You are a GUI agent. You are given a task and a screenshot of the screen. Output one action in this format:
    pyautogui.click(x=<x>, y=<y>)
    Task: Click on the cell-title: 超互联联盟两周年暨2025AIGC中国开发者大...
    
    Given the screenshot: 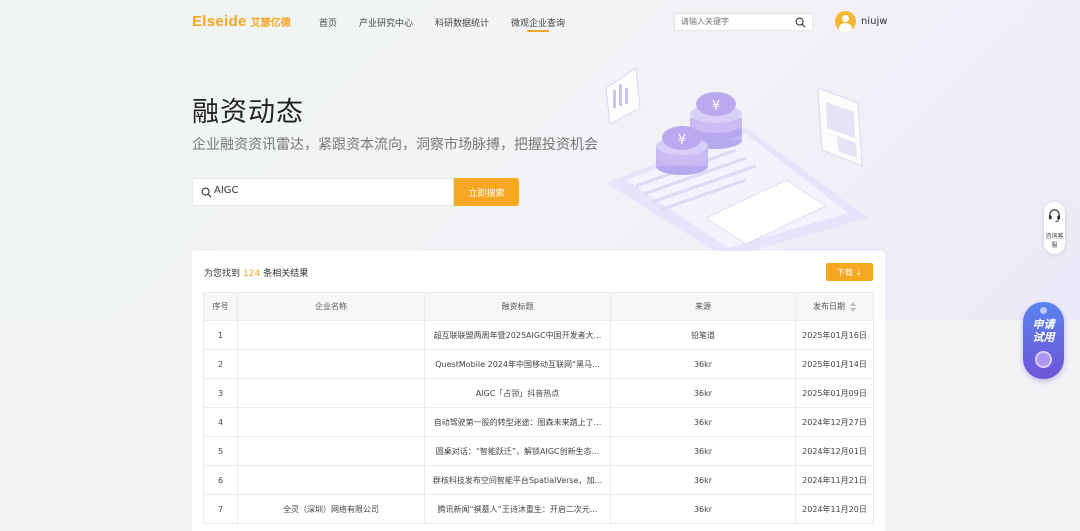 What is the action you would take?
    pyautogui.click(x=517, y=335)
    